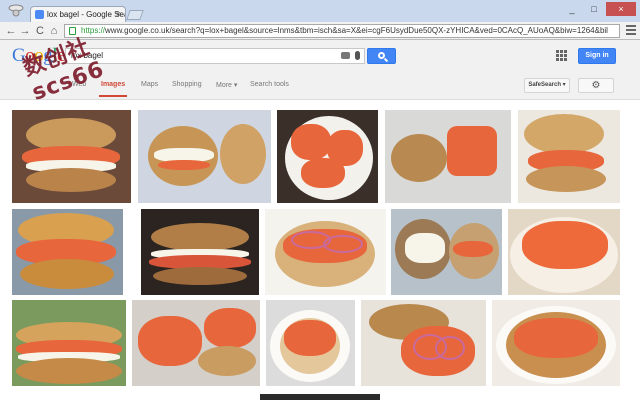  I want to click on window-close-button: ×, so click(621, 9).